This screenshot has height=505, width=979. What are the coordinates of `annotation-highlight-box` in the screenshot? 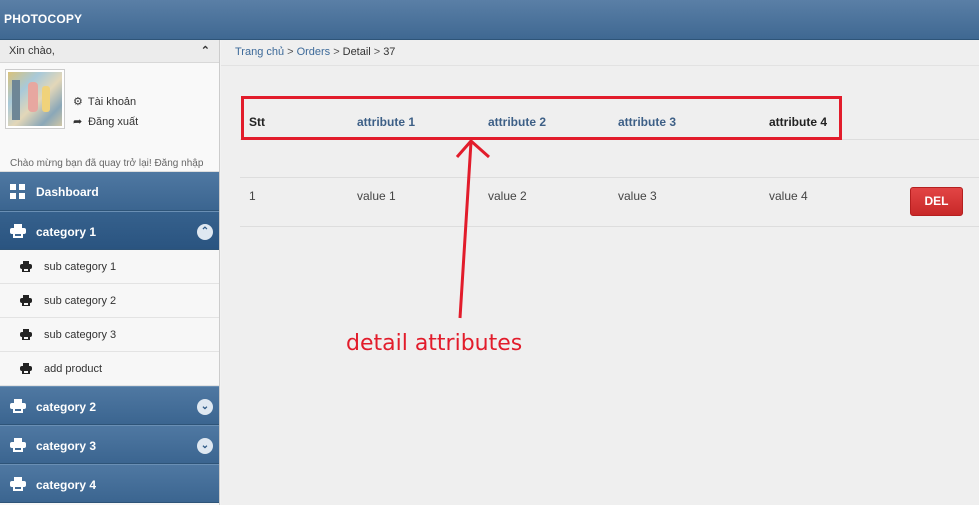 It's located at (541, 118).